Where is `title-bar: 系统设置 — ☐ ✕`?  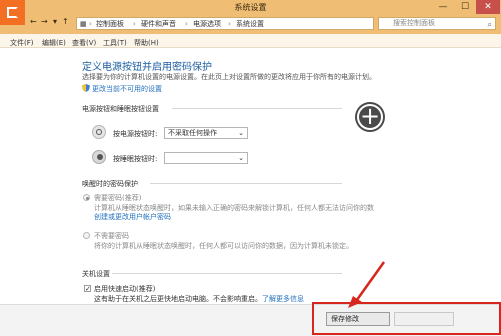 title-bar: 系统设置 — ☐ ✕ is located at coordinates (250, 7).